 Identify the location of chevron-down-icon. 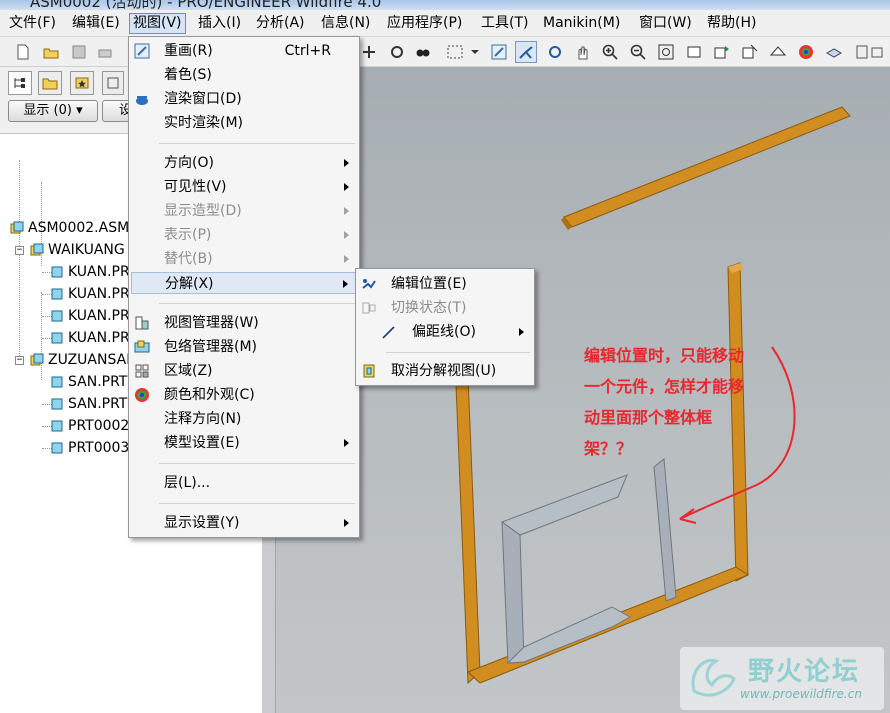
(475, 52).